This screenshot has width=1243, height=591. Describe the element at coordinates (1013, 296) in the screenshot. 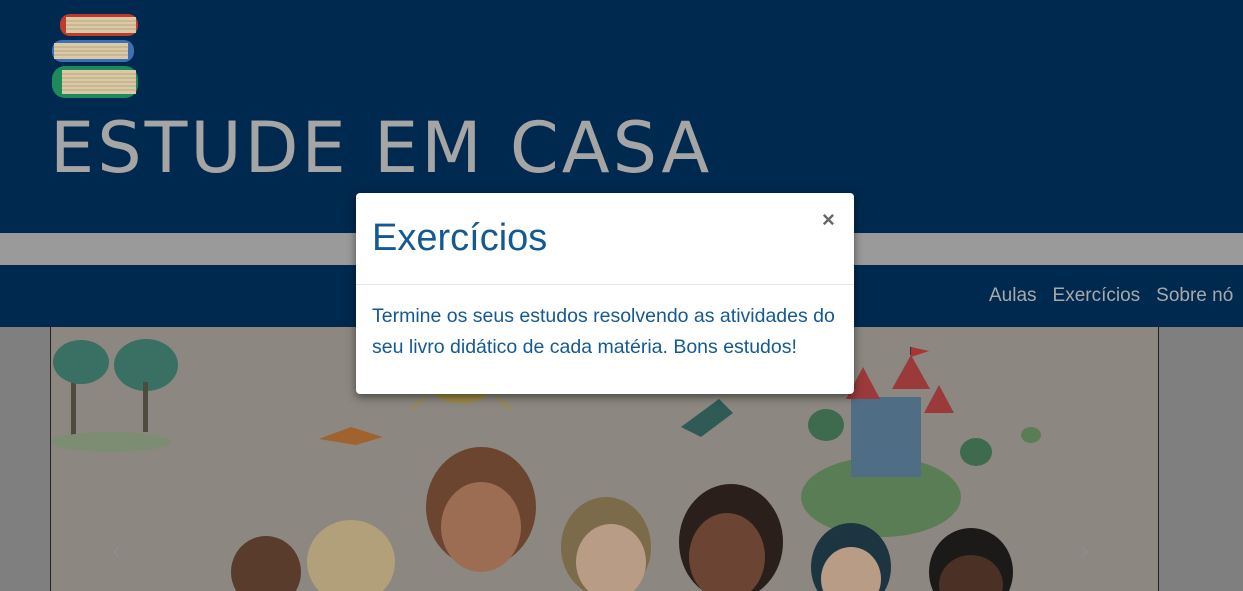

I see `nav-item-aulas: Aulas` at that location.